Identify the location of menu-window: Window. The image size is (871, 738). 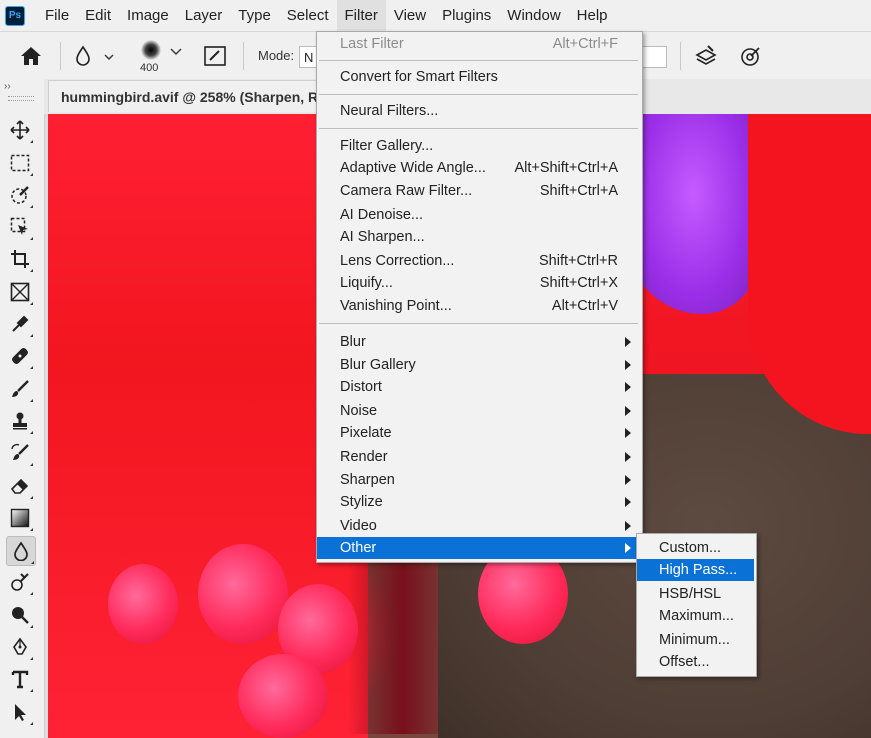
(533, 15).